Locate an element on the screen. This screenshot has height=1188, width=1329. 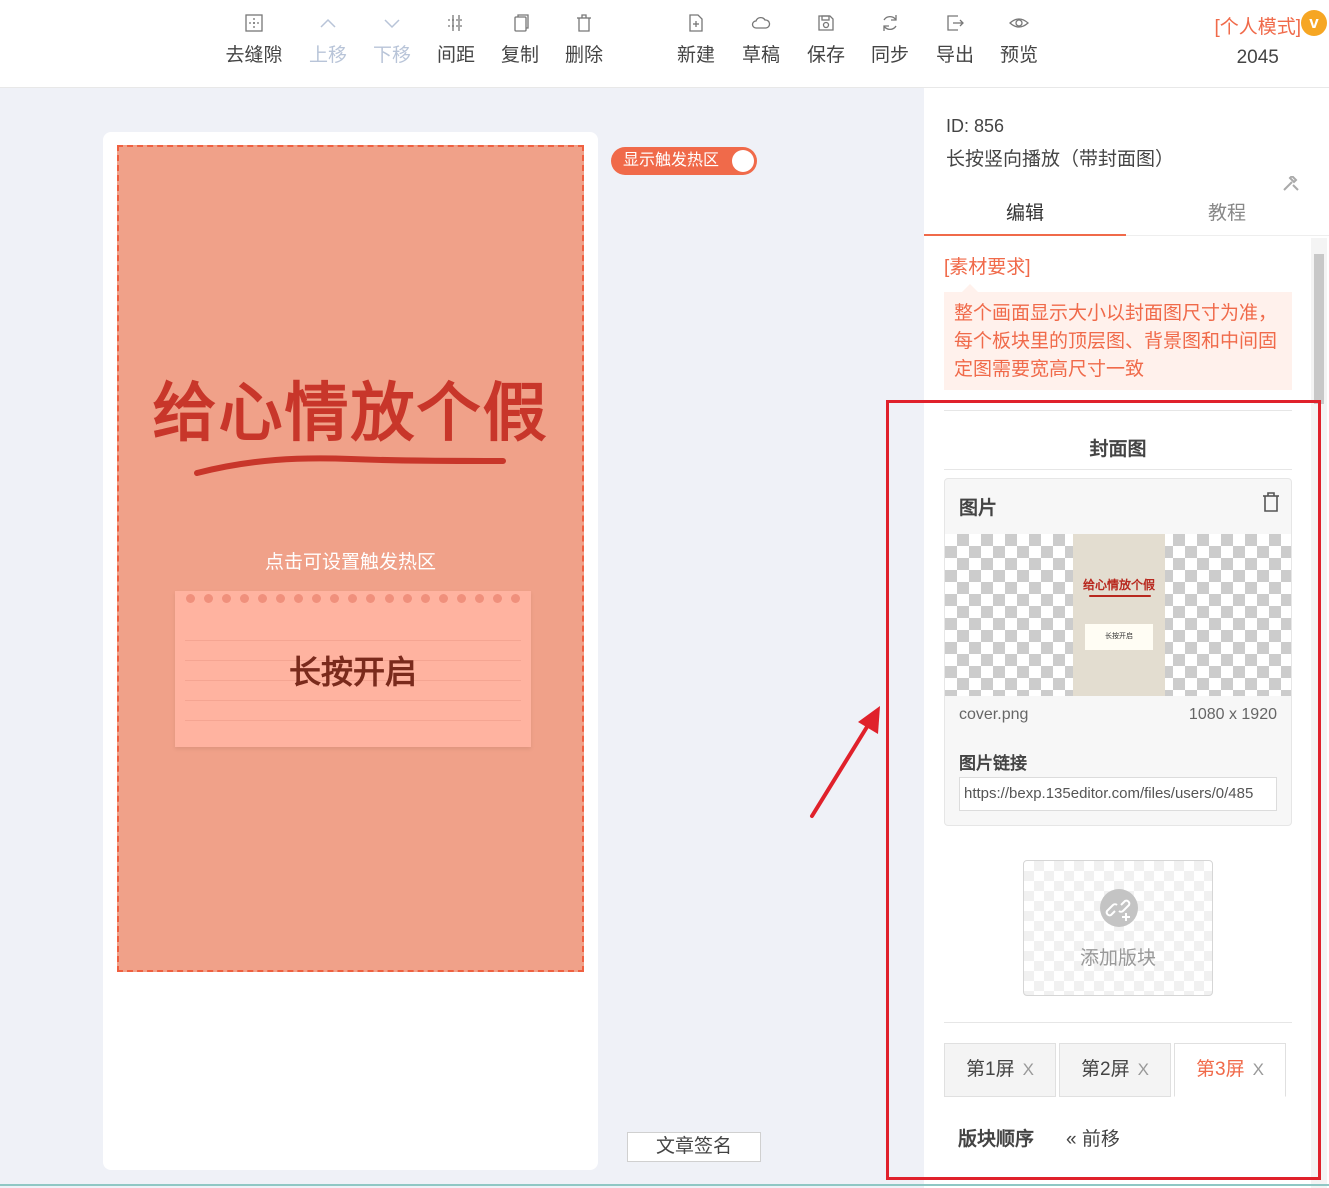
trash-icon is located at coordinates (584, 23).